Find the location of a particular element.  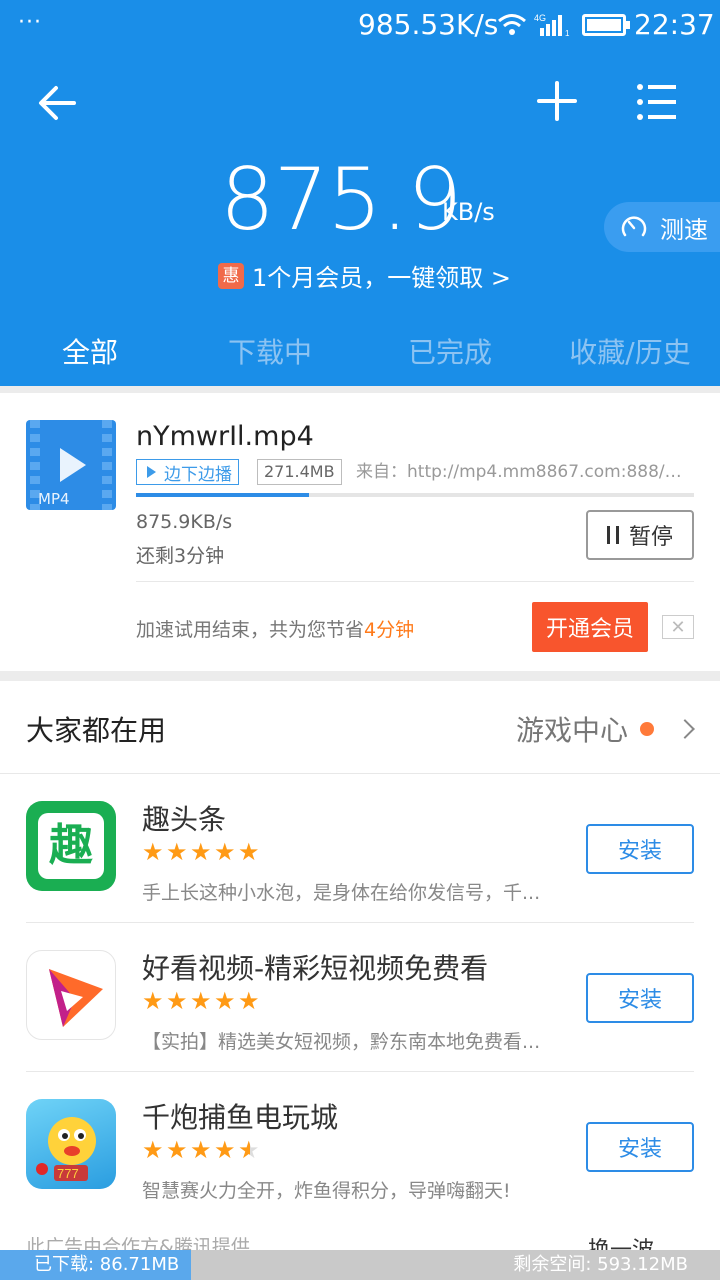

notification-dots-icon: ··· is located at coordinates (30, 22).